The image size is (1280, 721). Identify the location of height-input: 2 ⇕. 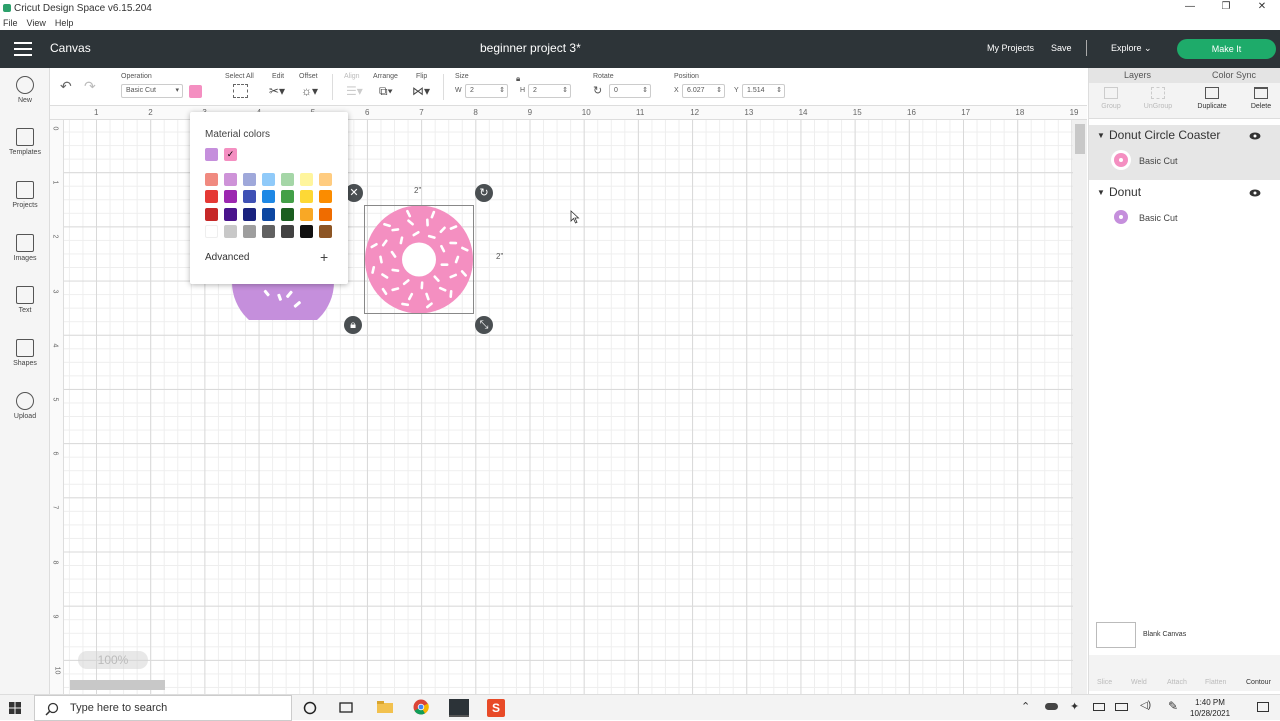
(549, 91).